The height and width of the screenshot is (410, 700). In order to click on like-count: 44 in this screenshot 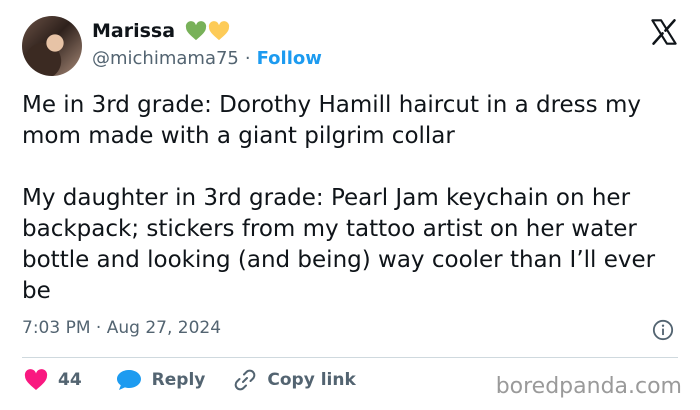, I will do `click(70, 380)`.